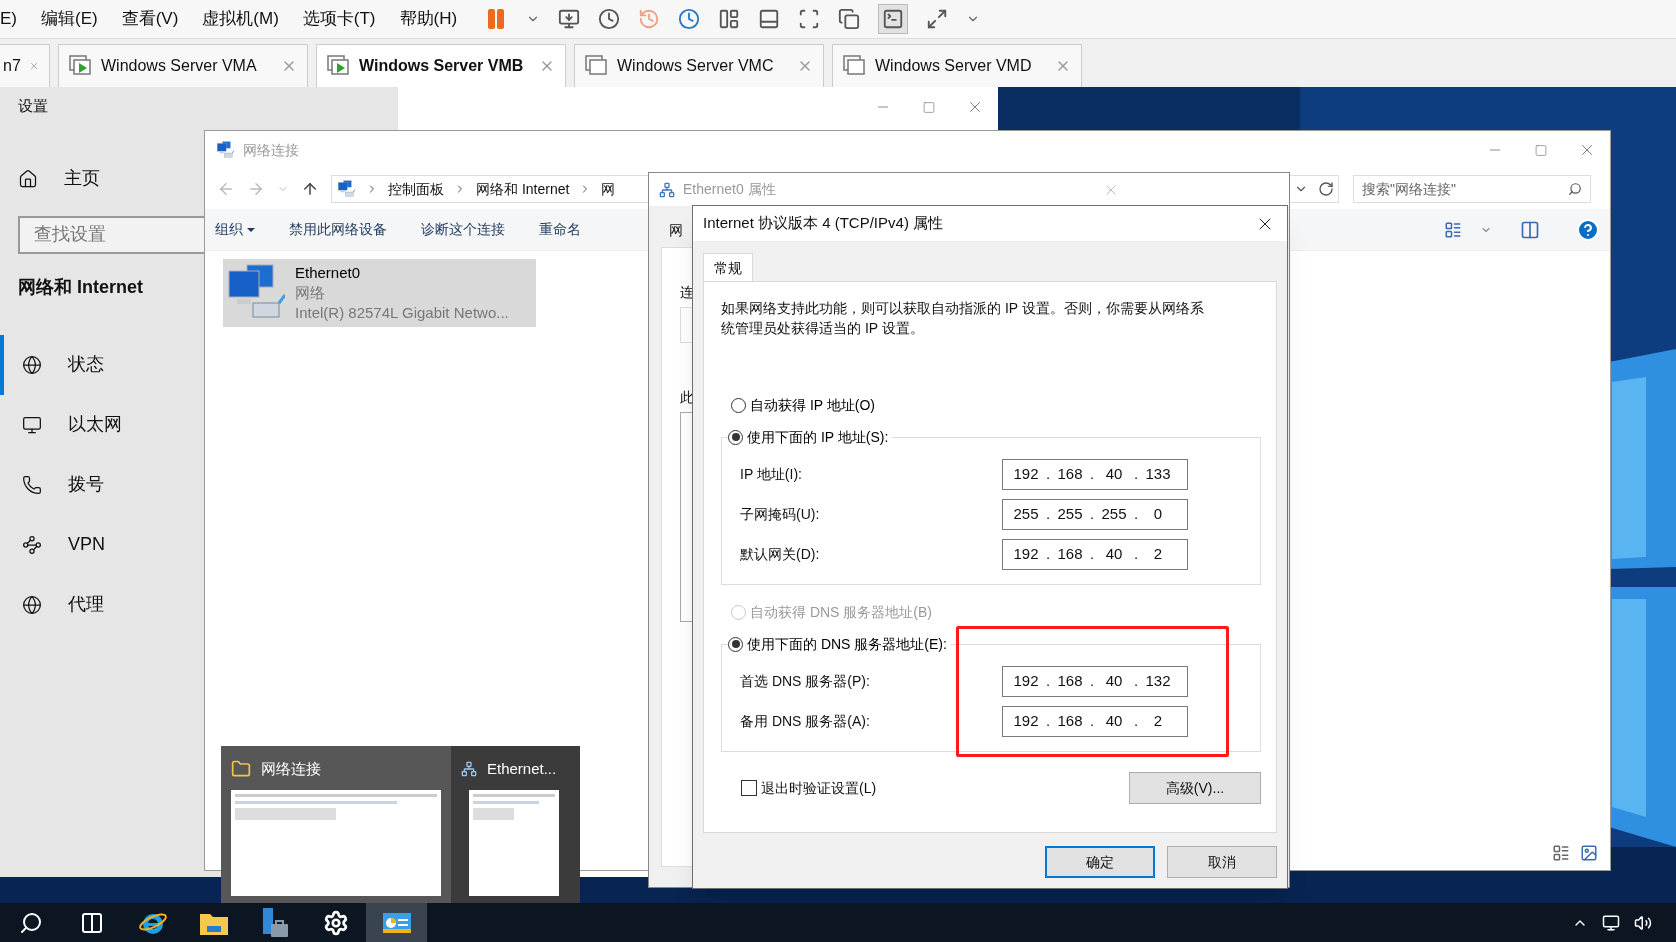  What do you see at coordinates (25, 65) in the screenshot?
I see `vm-tab: n7` at bounding box center [25, 65].